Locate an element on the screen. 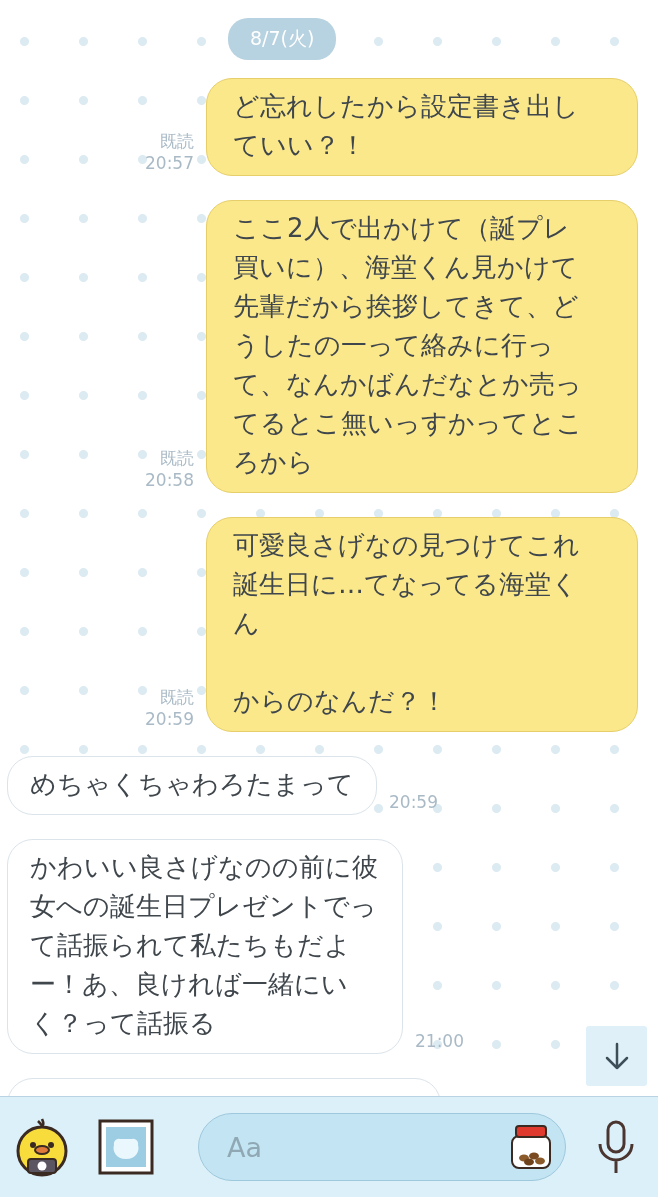 The image size is (658, 1197). message-text: ど忘れしたから設定書き出していい？！ is located at coordinates (406, 126).